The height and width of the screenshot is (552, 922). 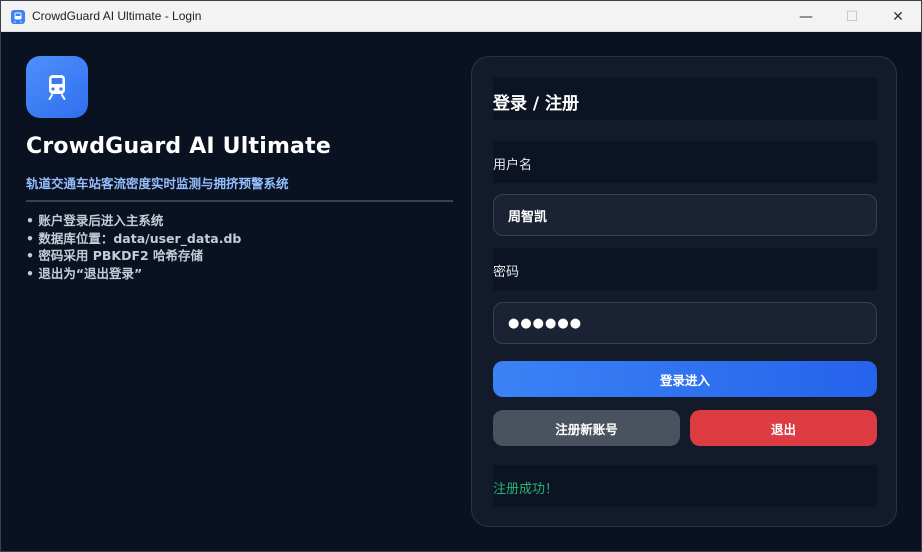 What do you see at coordinates (526, 489) in the screenshot?
I see `status-message: 注册成功！` at bounding box center [526, 489].